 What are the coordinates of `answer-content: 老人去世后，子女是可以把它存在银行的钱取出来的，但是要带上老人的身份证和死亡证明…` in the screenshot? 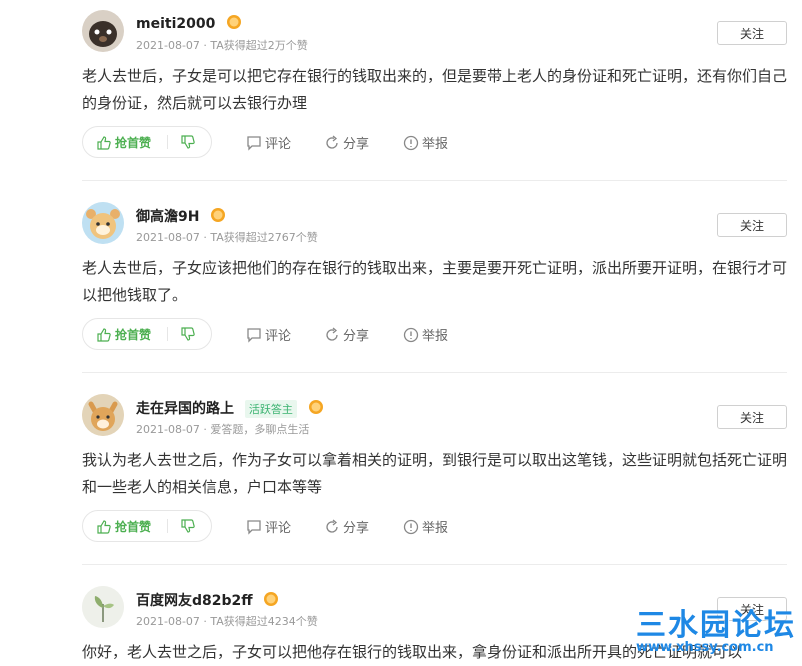 It's located at (435, 89).